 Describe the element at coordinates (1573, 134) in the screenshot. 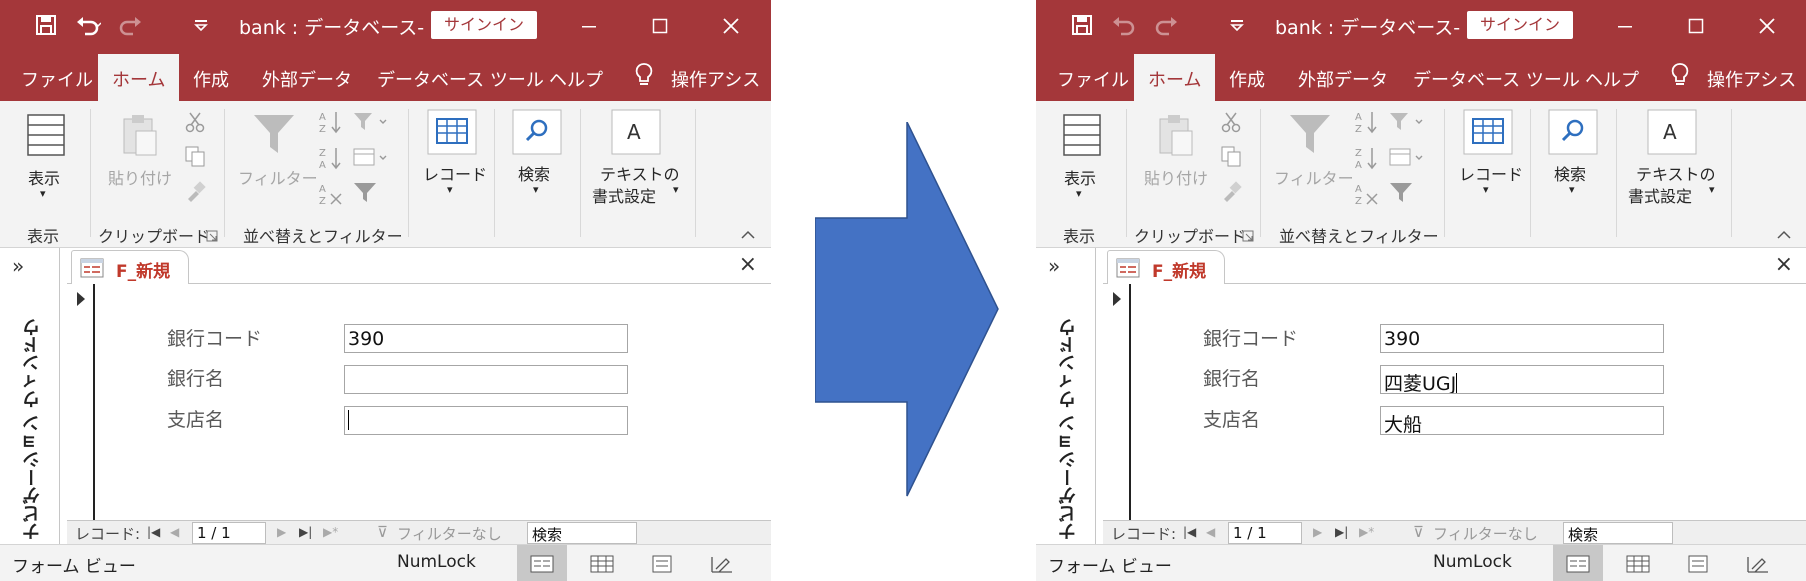

I see `find-icon` at that location.